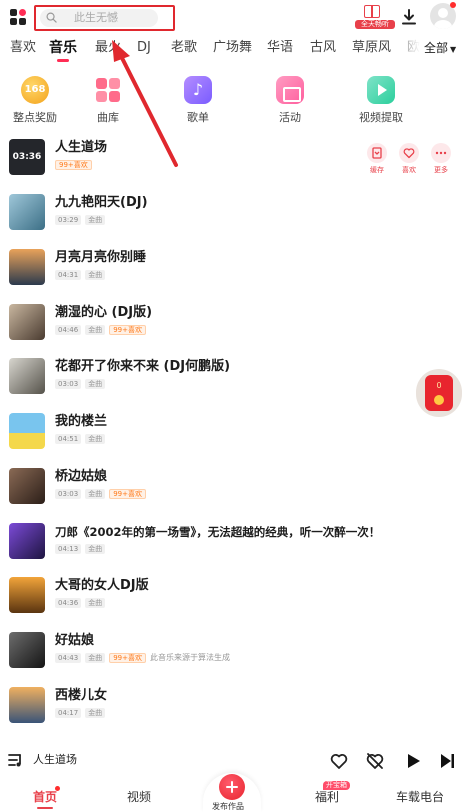 The width and height of the screenshot is (466, 812). What do you see at coordinates (81, 476) in the screenshot?
I see `song-title: 桥边姑娘` at bounding box center [81, 476].